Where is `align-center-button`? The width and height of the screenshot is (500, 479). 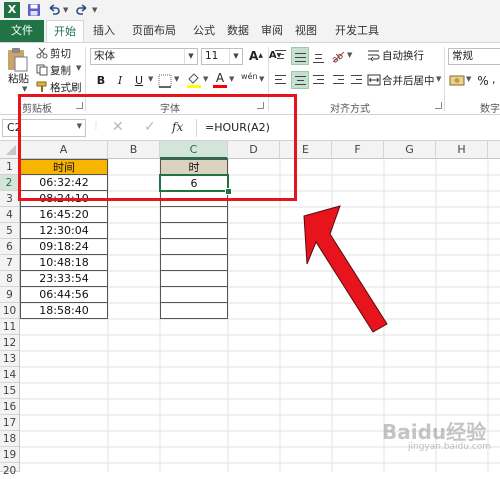 align-center-button is located at coordinates (300, 80).